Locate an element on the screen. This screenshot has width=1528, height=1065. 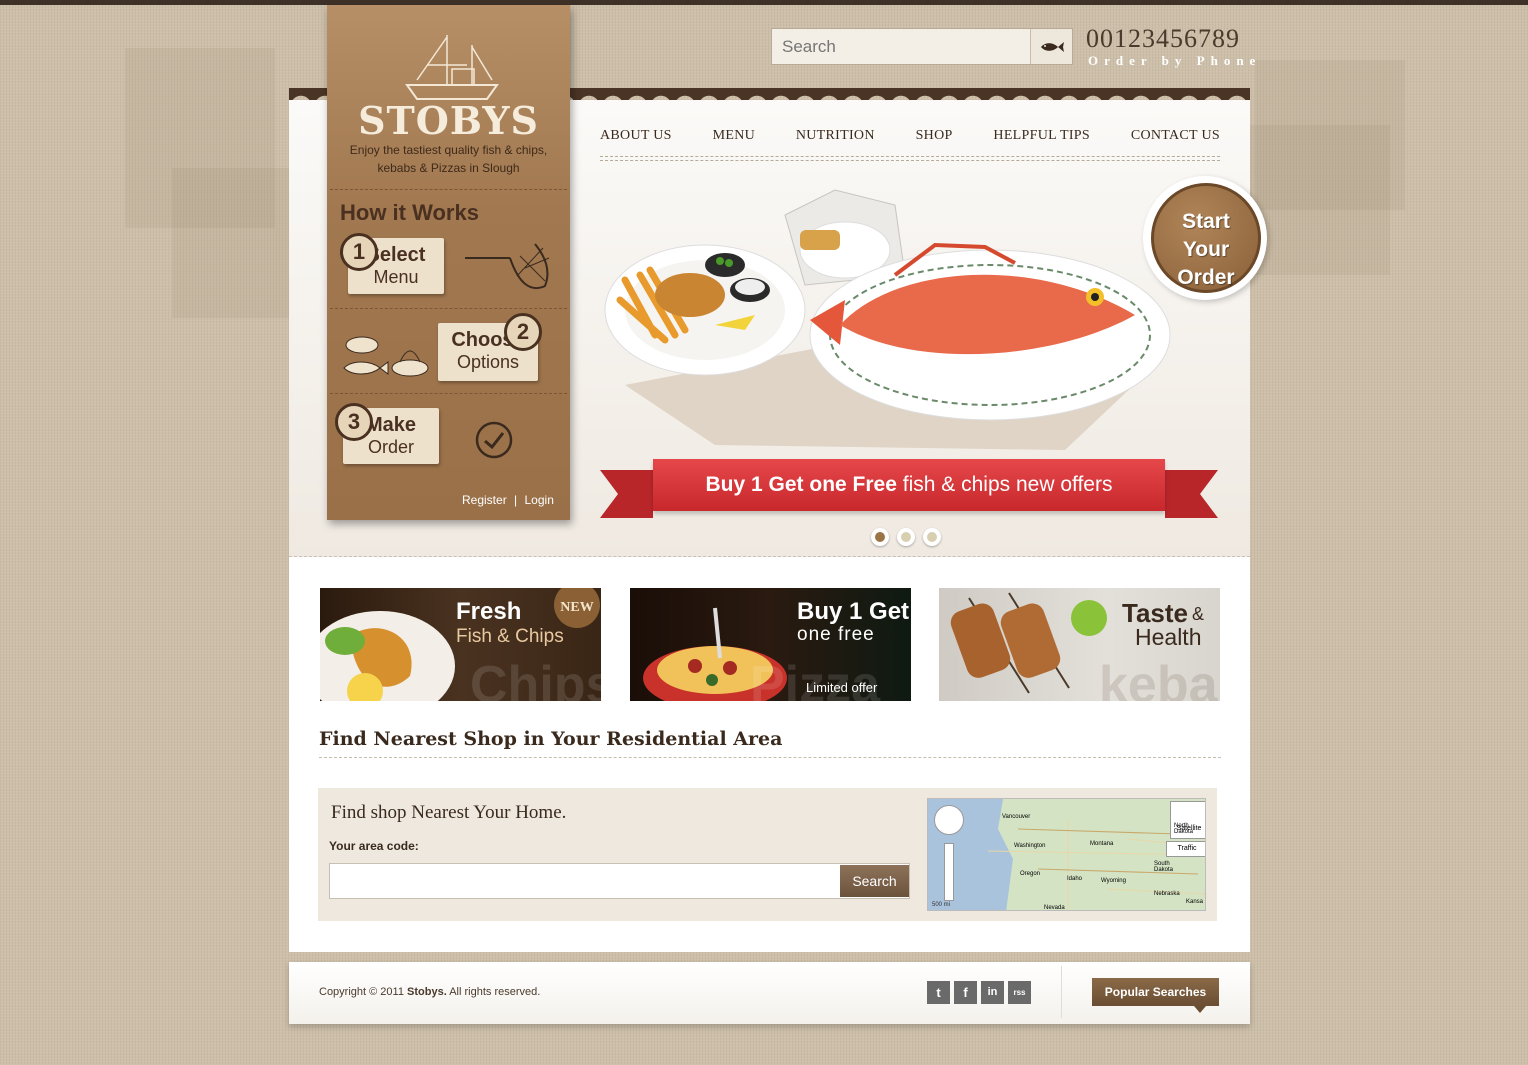
nav-helpful-tips: HELPFUL TIPS is located at coordinates (1041, 136).